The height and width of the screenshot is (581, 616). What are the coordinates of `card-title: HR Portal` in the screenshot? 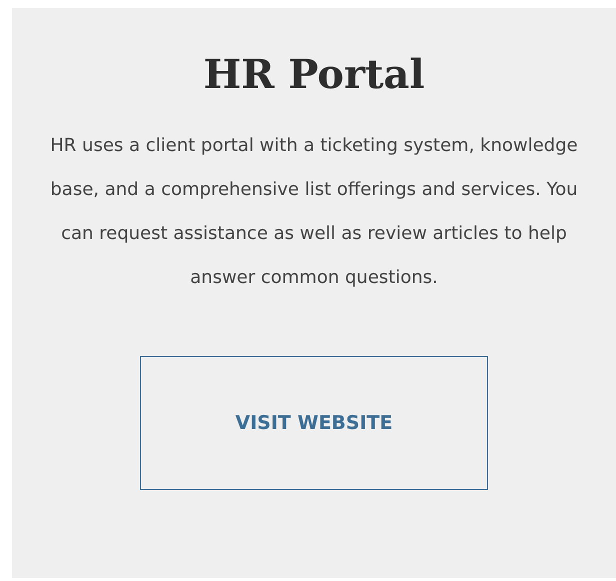 It's located at (314, 75).